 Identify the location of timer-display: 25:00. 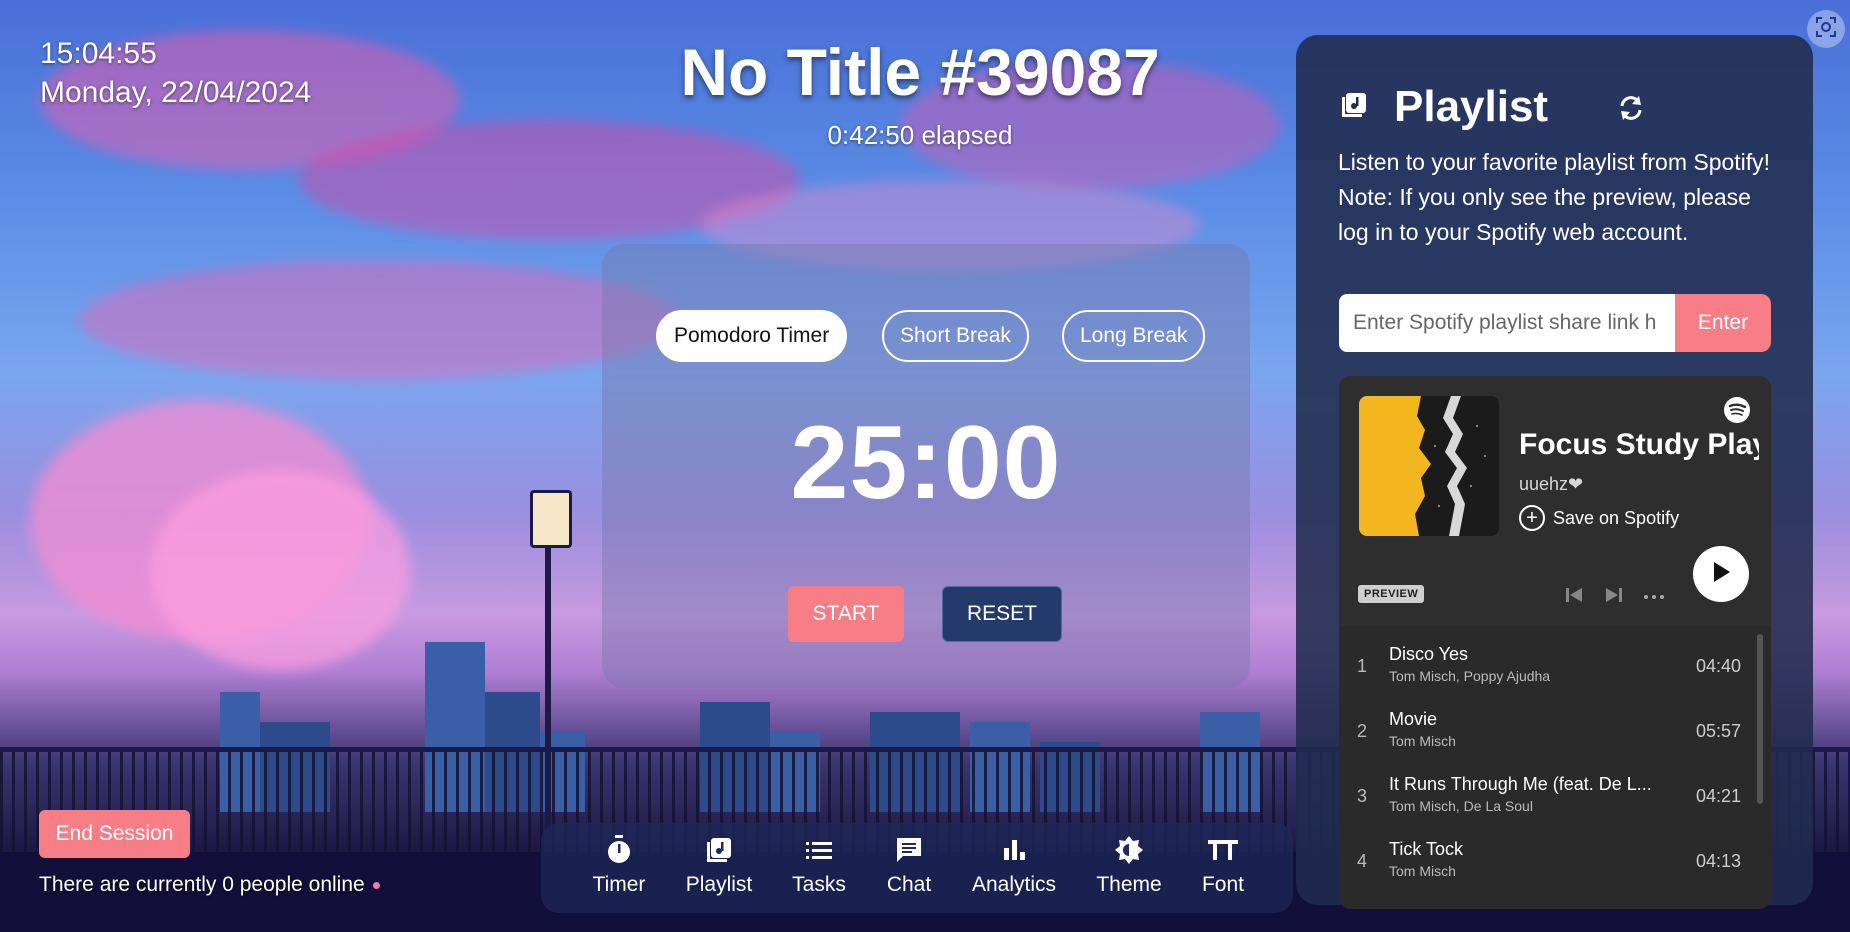
(926, 463).